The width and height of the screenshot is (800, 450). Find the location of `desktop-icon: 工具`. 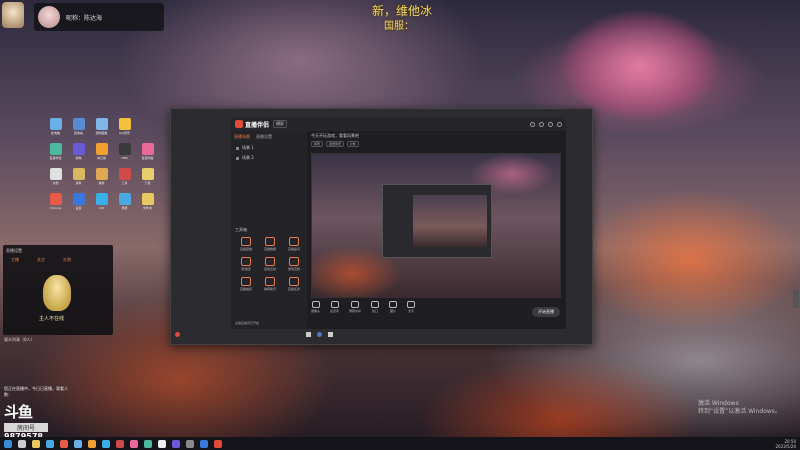

desktop-icon: 工具 is located at coordinates (124, 179).